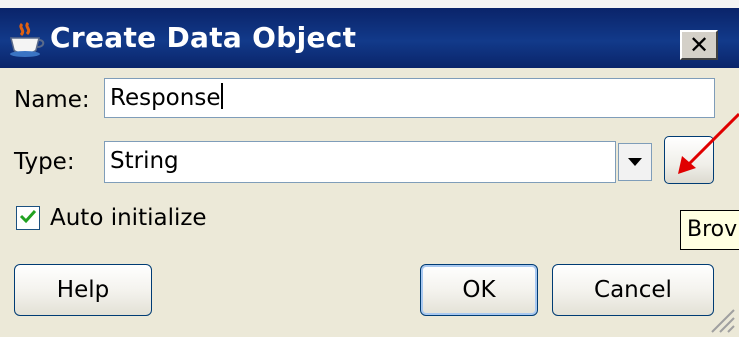  Describe the element at coordinates (222, 96) in the screenshot. I see `text-caret` at that location.